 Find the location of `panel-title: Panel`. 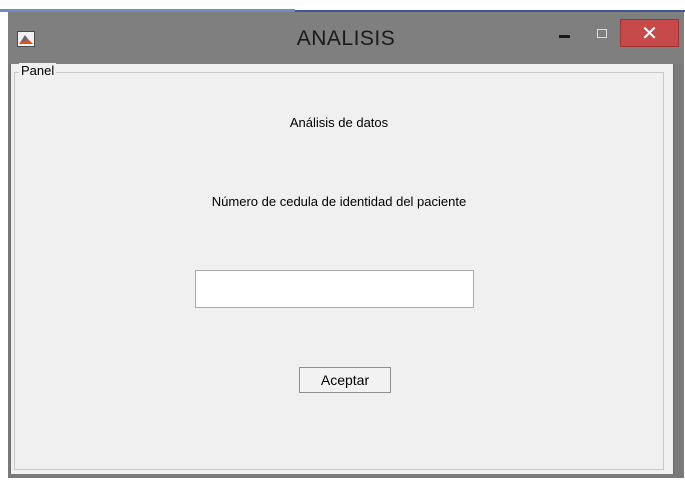

panel-title: Panel is located at coordinates (38, 70).